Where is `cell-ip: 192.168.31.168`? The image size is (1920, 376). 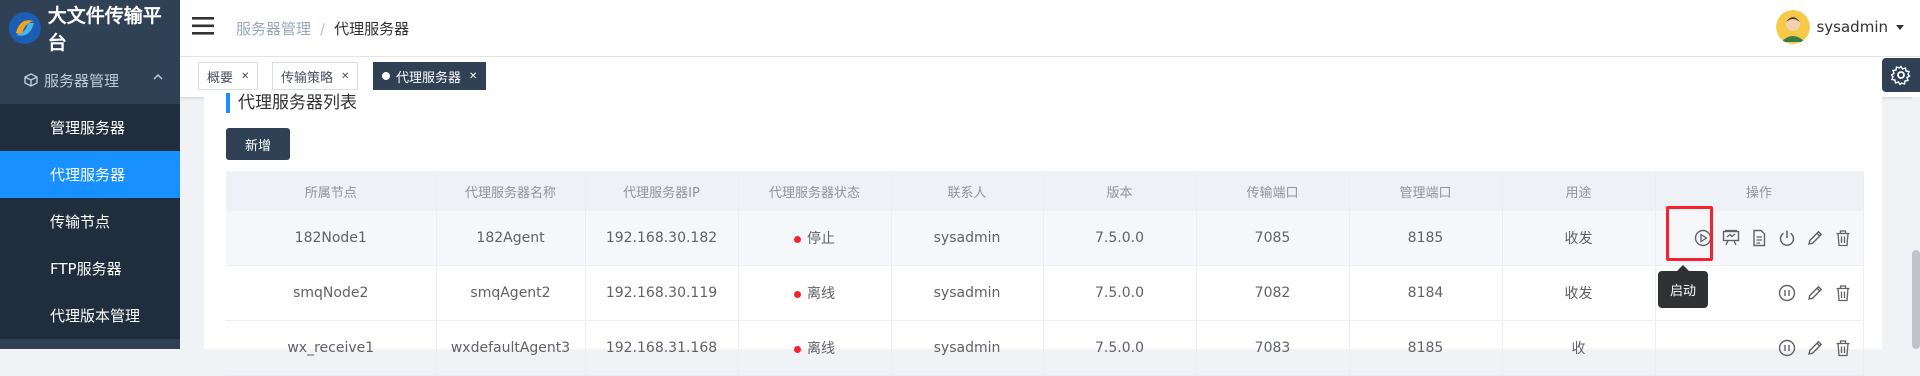
cell-ip: 192.168.31.168 is located at coordinates (662, 348).